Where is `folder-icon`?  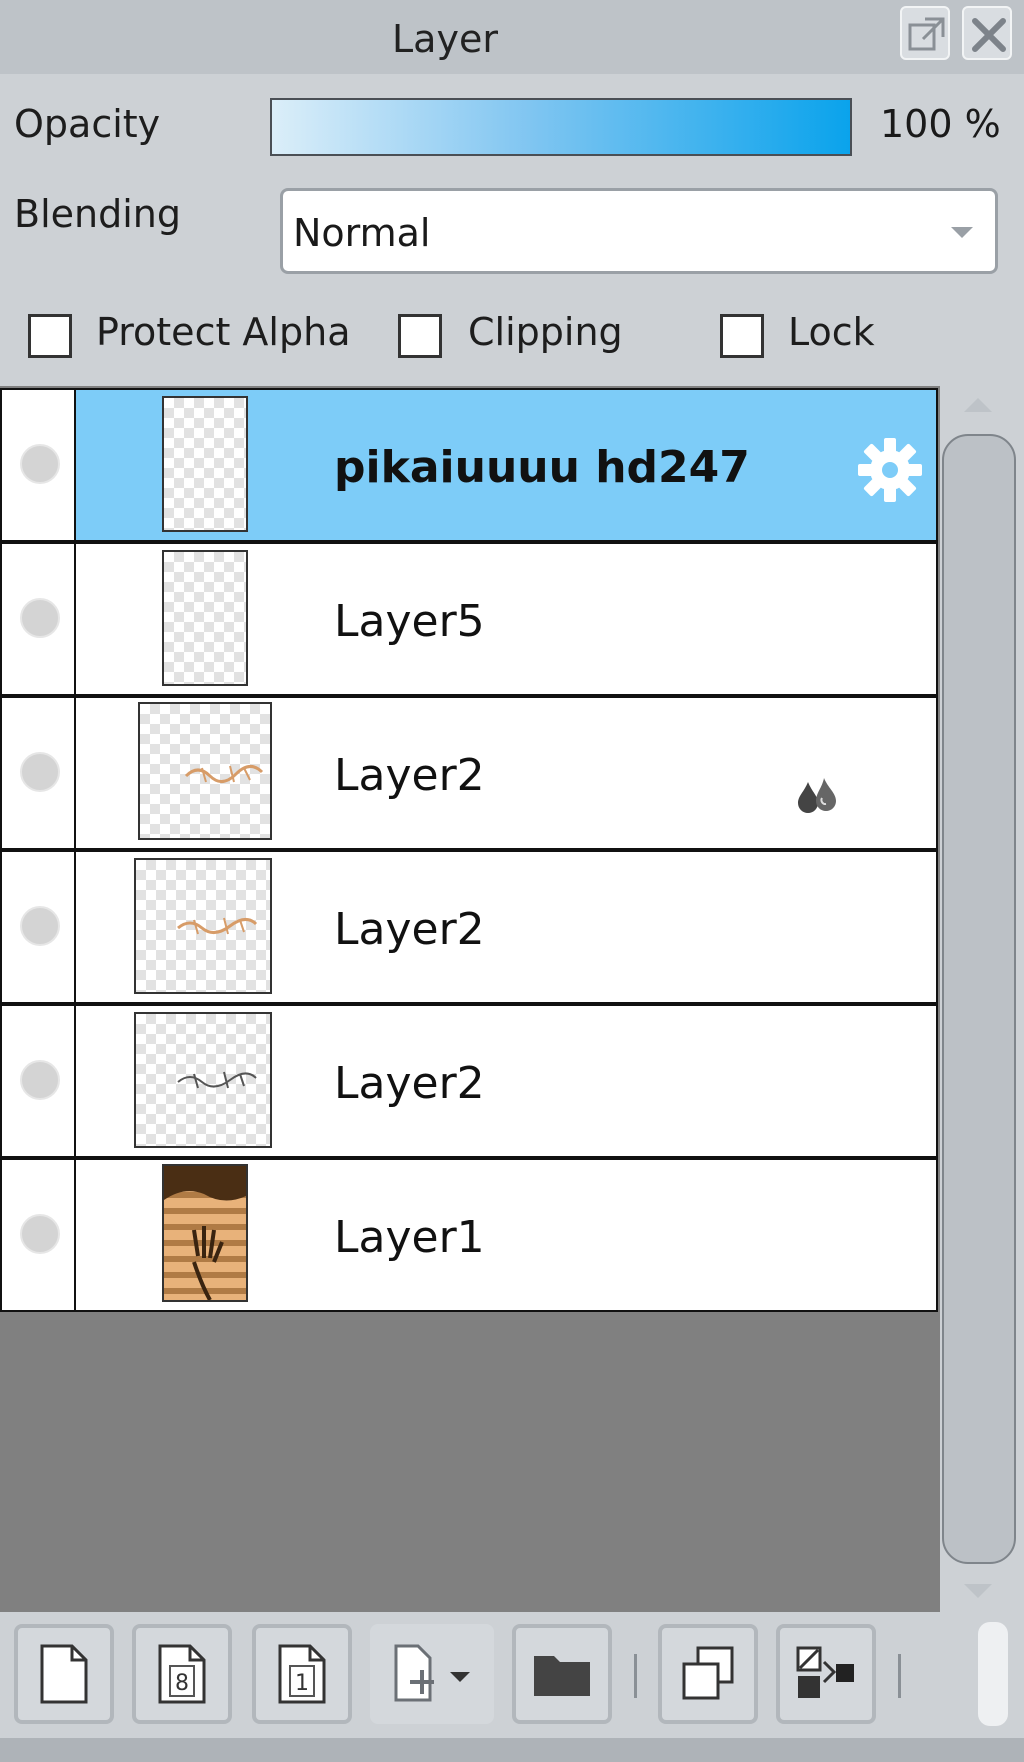
folder-icon is located at coordinates (562, 1676).